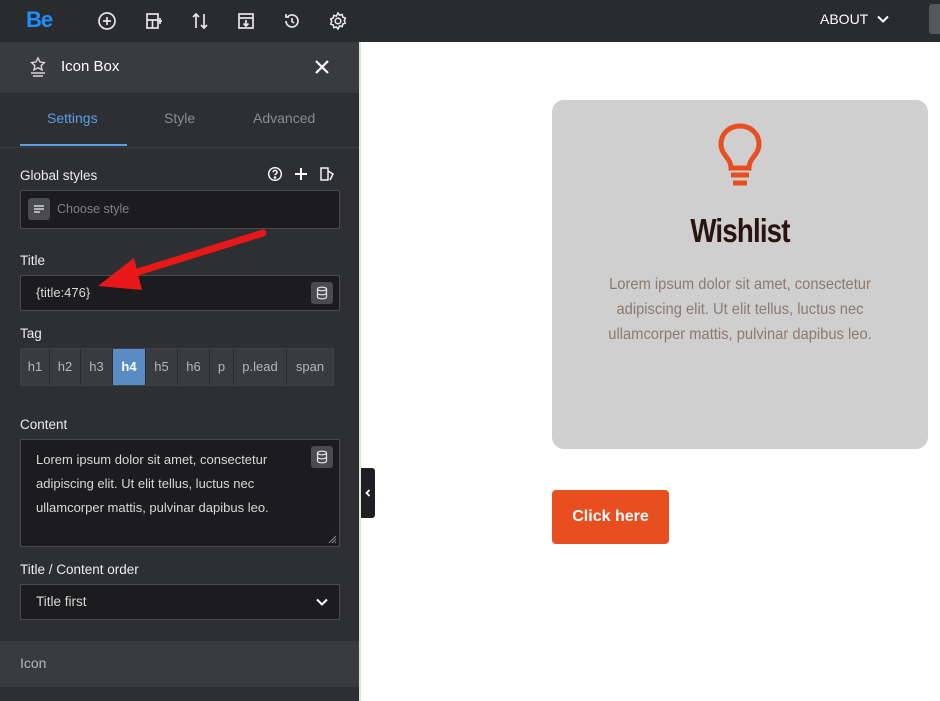 The height and width of the screenshot is (701, 940). I want to click on device-preview-button, so click(934, 19).